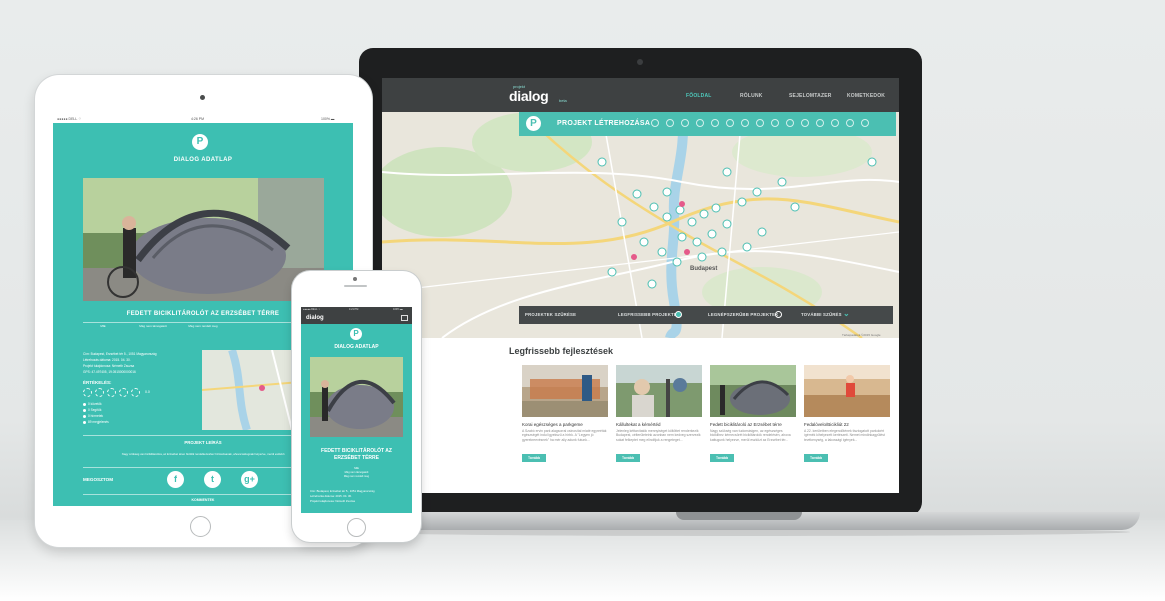 The width and height of the screenshot is (1165, 601). Describe the element at coordinates (356, 318) in the screenshot. I see `phone-navbar: dialog` at that location.